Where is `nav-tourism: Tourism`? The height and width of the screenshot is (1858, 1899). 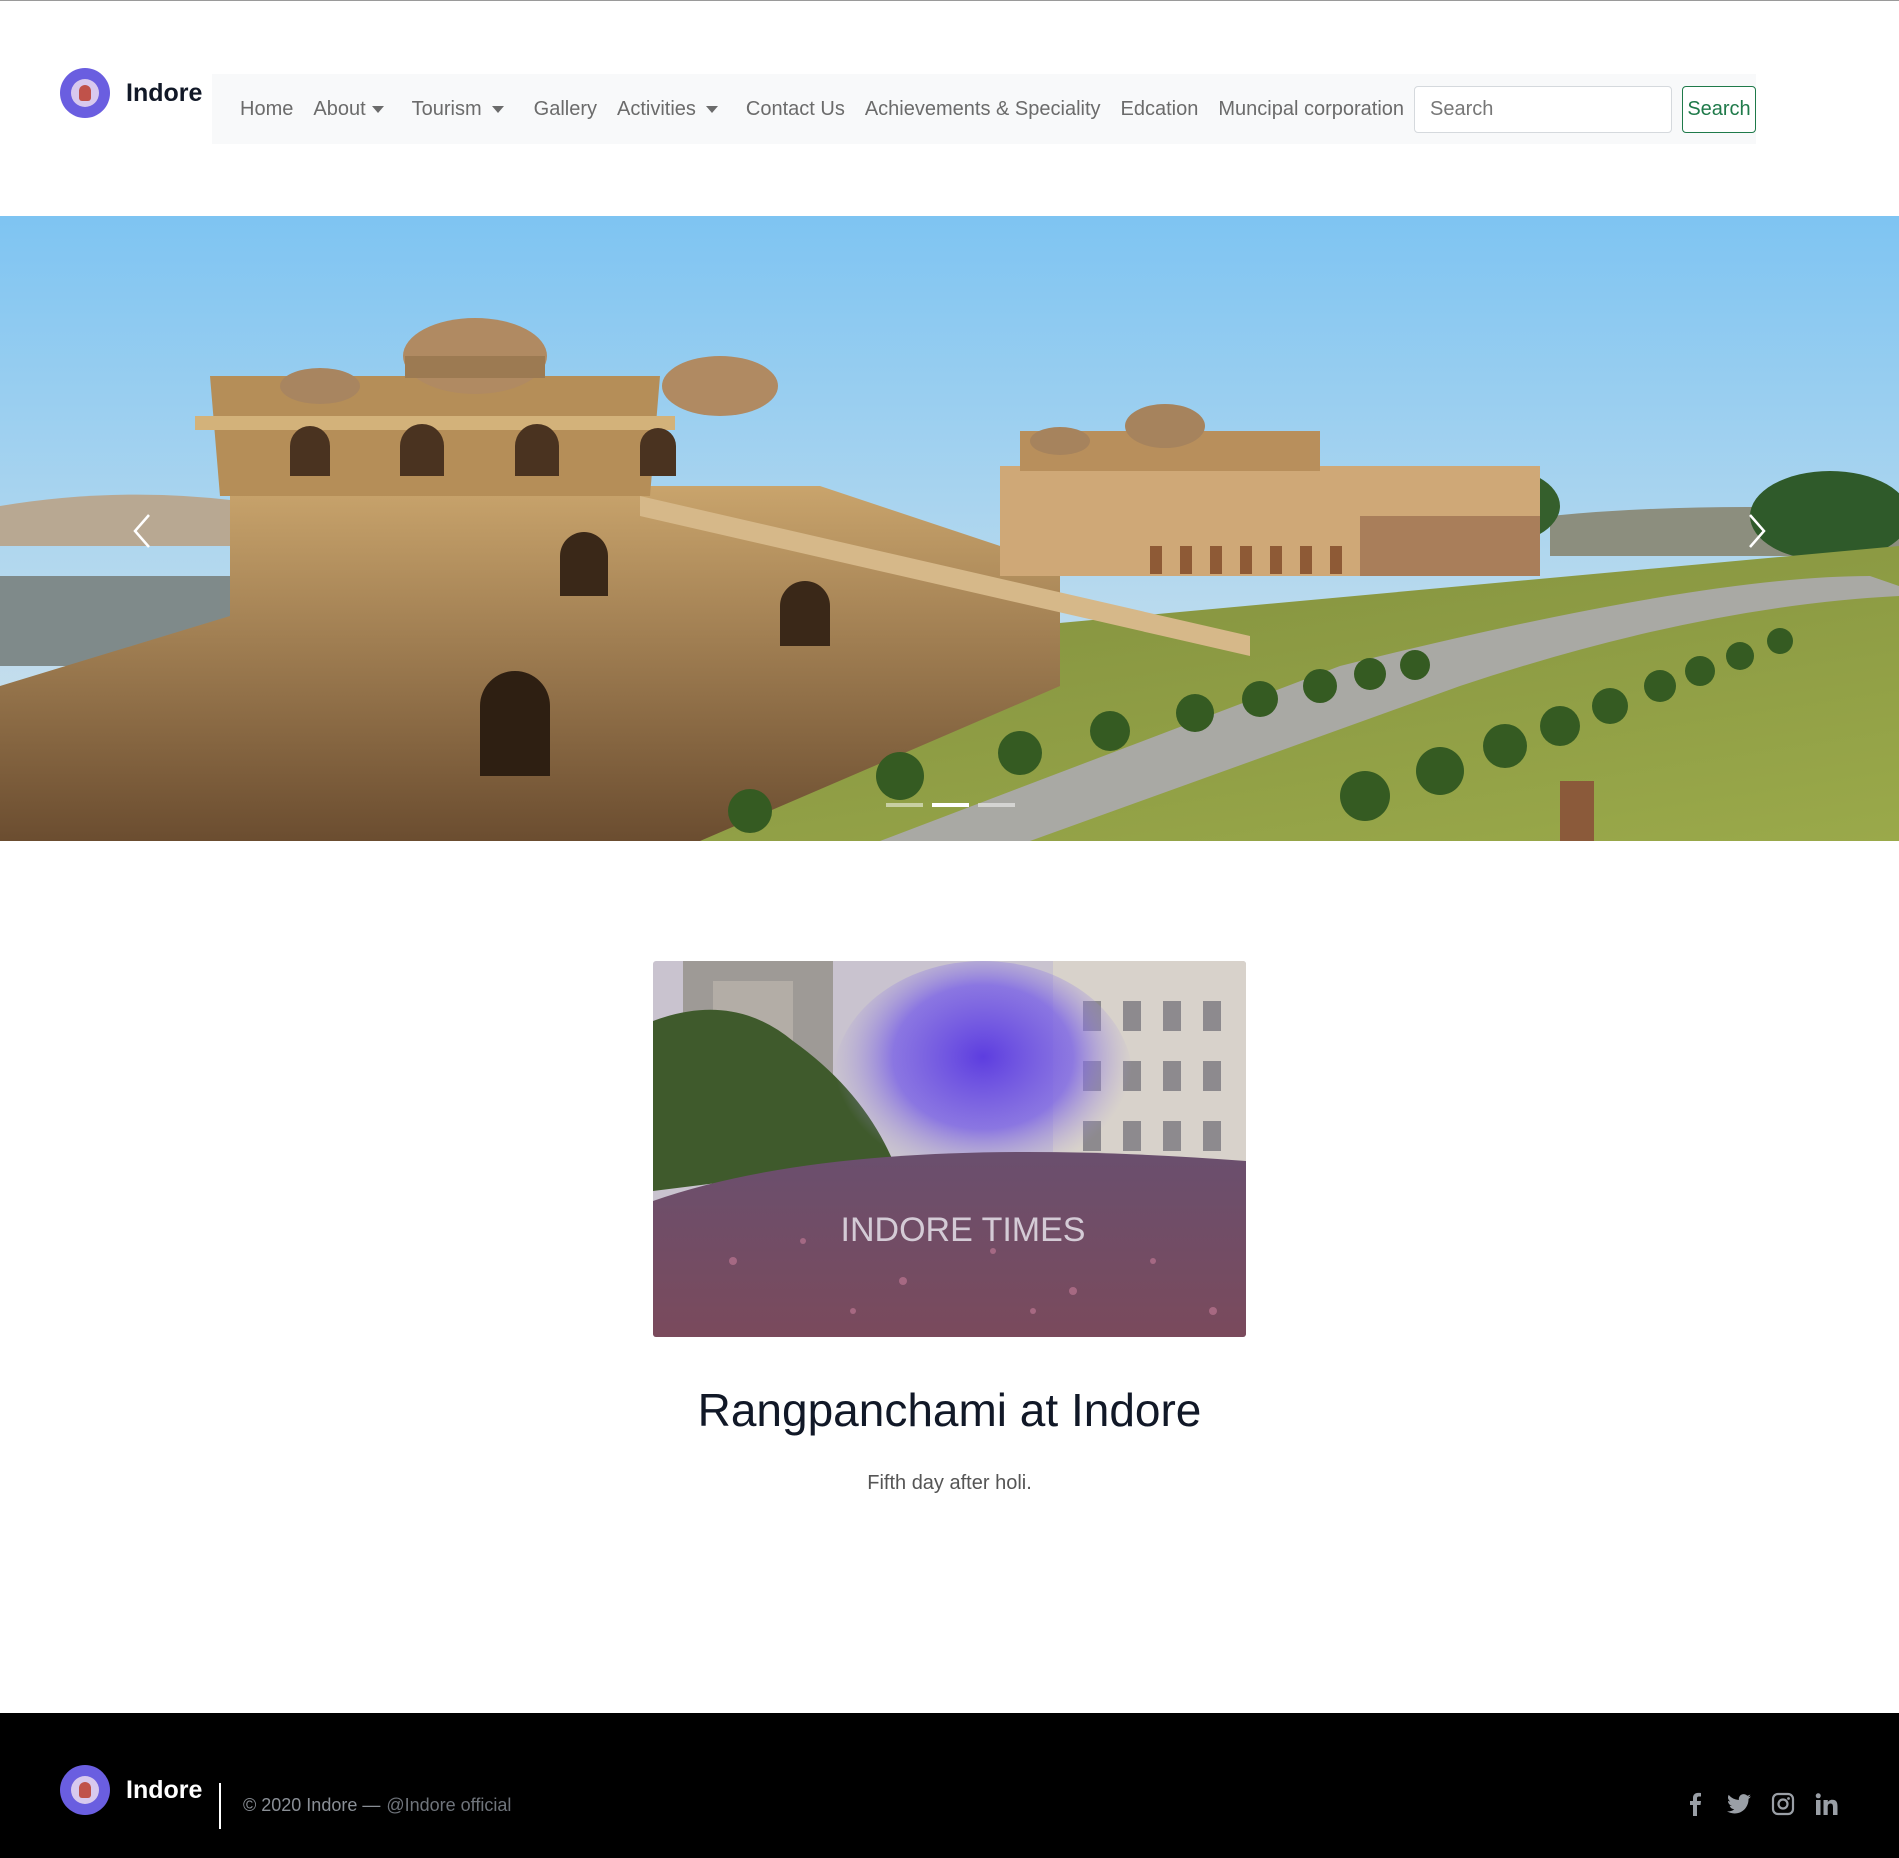 nav-tourism: Tourism is located at coordinates (458, 109).